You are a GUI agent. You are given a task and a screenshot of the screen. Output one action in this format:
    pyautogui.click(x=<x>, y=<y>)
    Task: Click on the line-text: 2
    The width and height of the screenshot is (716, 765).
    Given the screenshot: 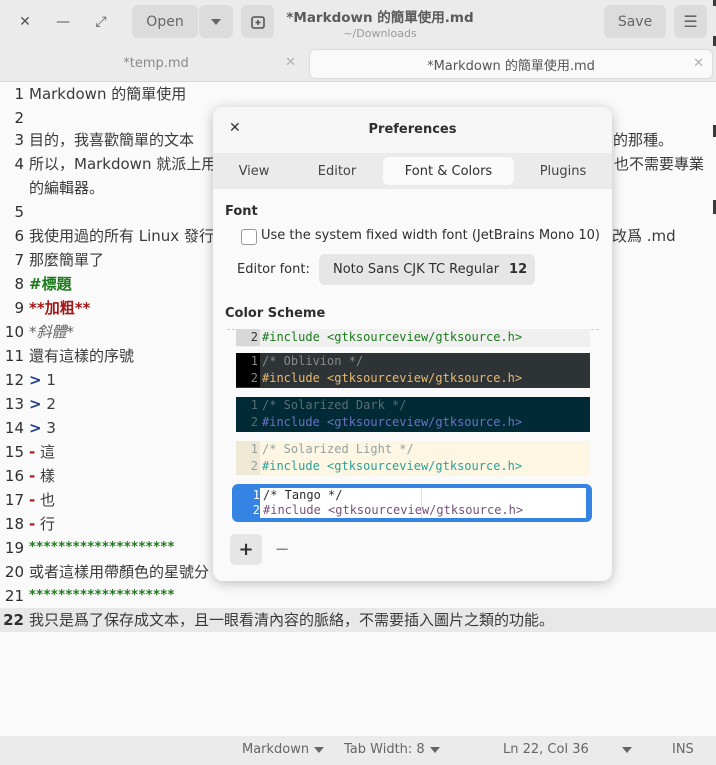 What is the action you would take?
    pyautogui.click(x=48, y=404)
    